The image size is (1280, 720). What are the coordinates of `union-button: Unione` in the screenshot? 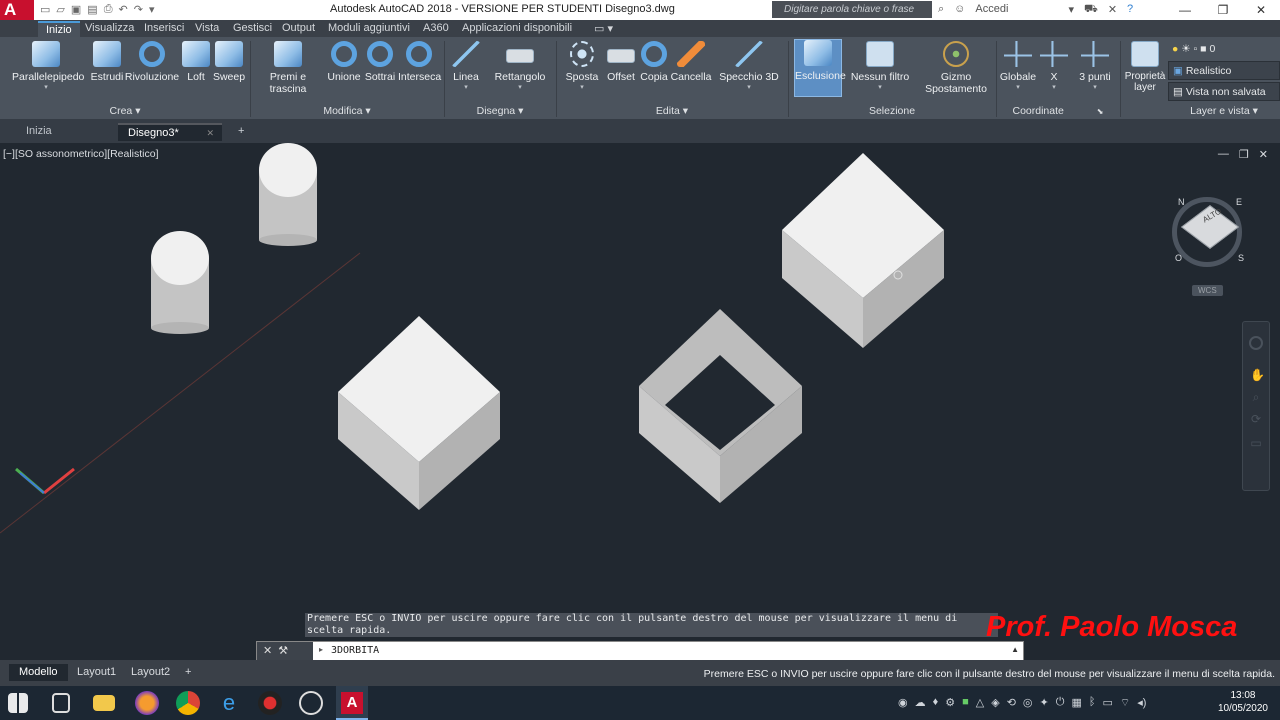 It's located at (344, 62).